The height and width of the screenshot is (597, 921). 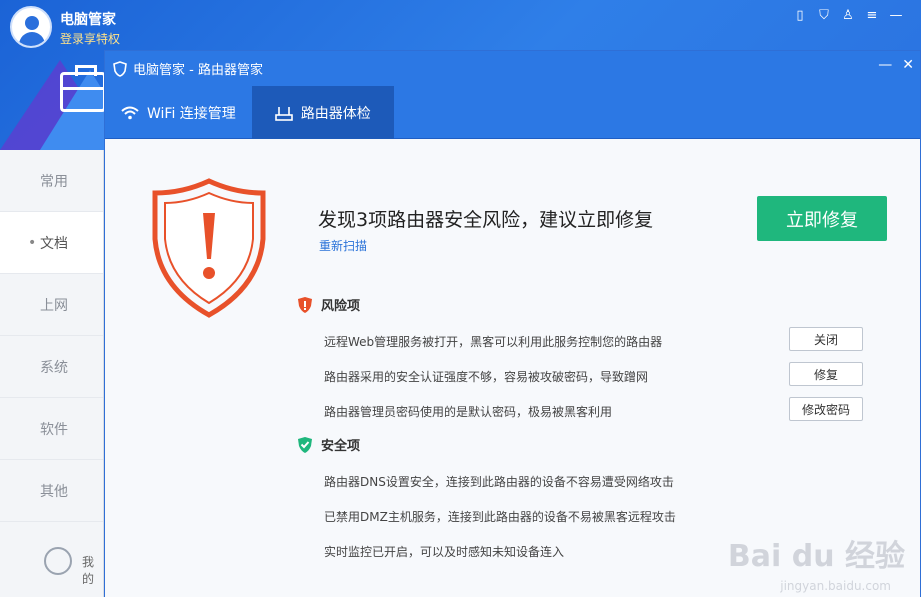 What do you see at coordinates (90, 38) in the screenshot?
I see `login-link: 登录享特权` at bounding box center [90, 38].